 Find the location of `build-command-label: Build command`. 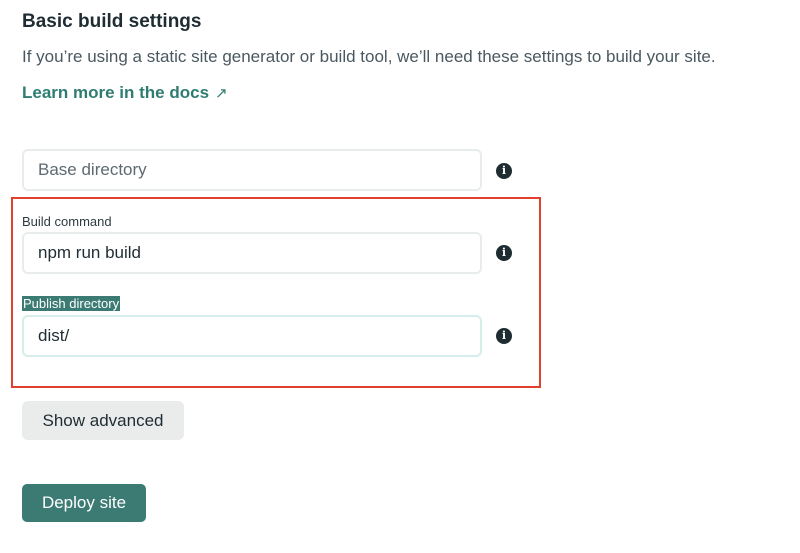

build-command-label: Build command is located at coordinates (67, 221).